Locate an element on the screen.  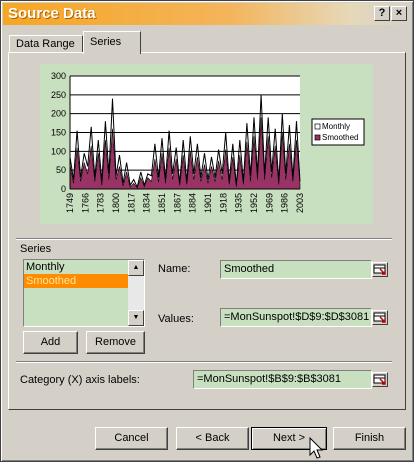
x-tick-label: 1901 is located at coordinates (208, 203).